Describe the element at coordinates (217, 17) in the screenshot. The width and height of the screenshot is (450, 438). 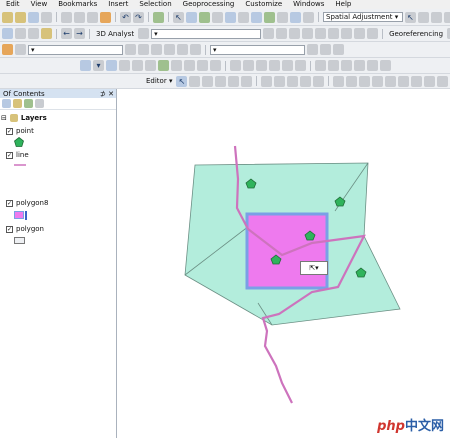
I see `measure-icon` at that location.